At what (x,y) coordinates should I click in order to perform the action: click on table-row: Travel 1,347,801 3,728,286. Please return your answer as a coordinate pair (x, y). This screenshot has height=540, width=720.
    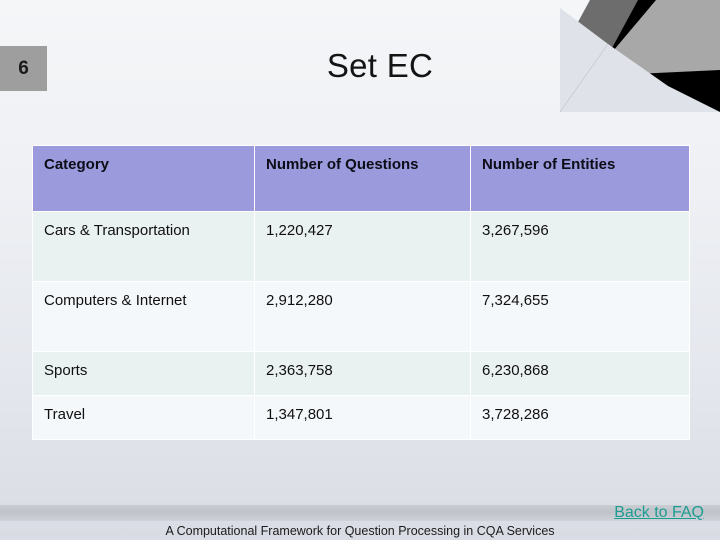
    Looking at the image, I should click on (361, 417).